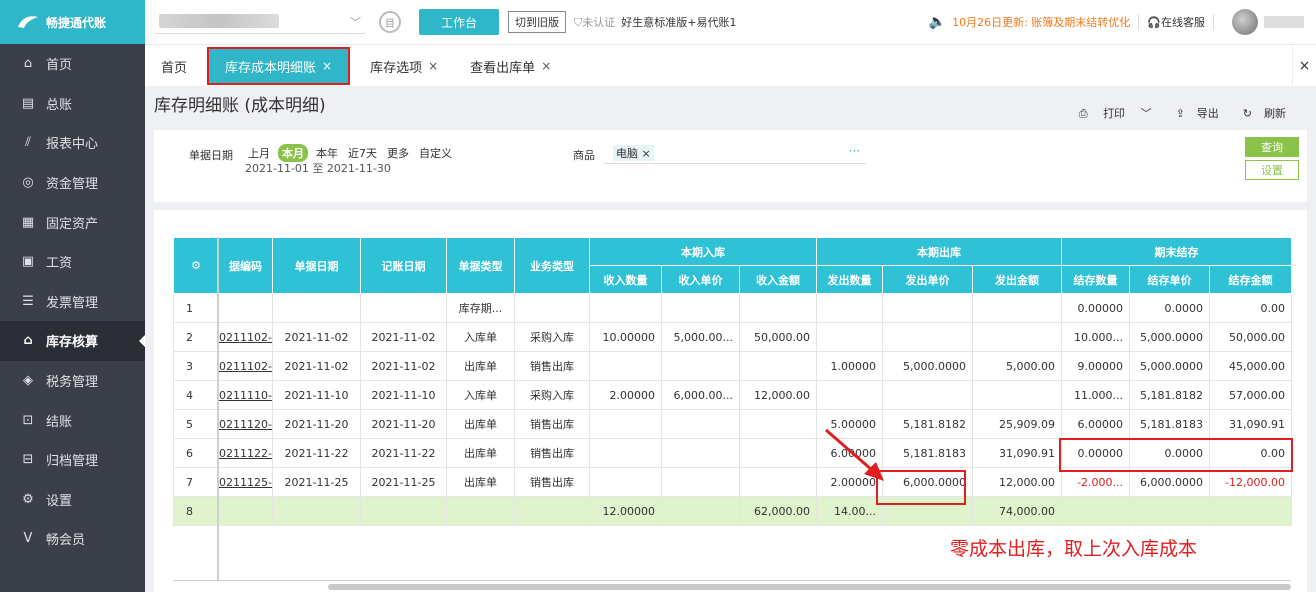  Describe the element at coordinates (1245, 22) in the screenshot. I see `avatar` at that location.